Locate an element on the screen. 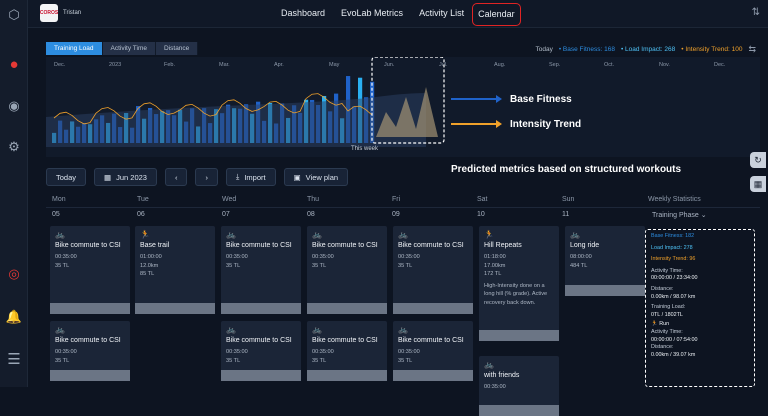  ws-distance: 0.00km / 98.07 km is located at coordinates (673, 296).